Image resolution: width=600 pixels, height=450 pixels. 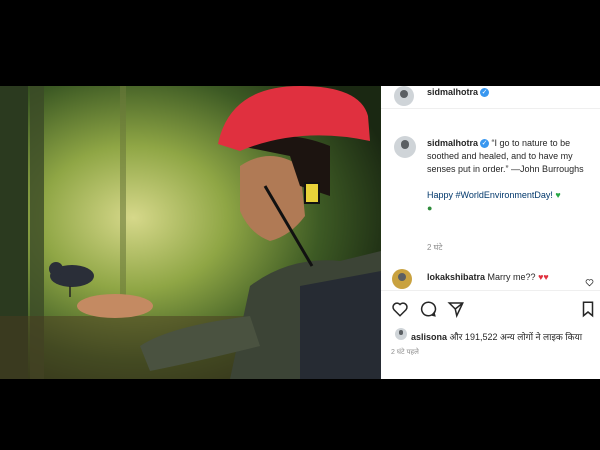 I want to click on comment-avatar, so click(x=402, y=279).